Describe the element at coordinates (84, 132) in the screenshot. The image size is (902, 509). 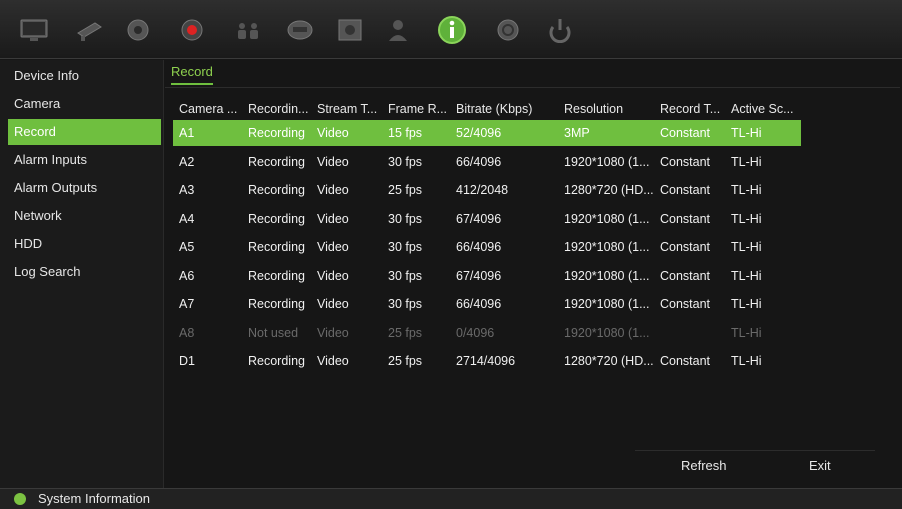
I see `sidebar-item-record: Record` at that location.